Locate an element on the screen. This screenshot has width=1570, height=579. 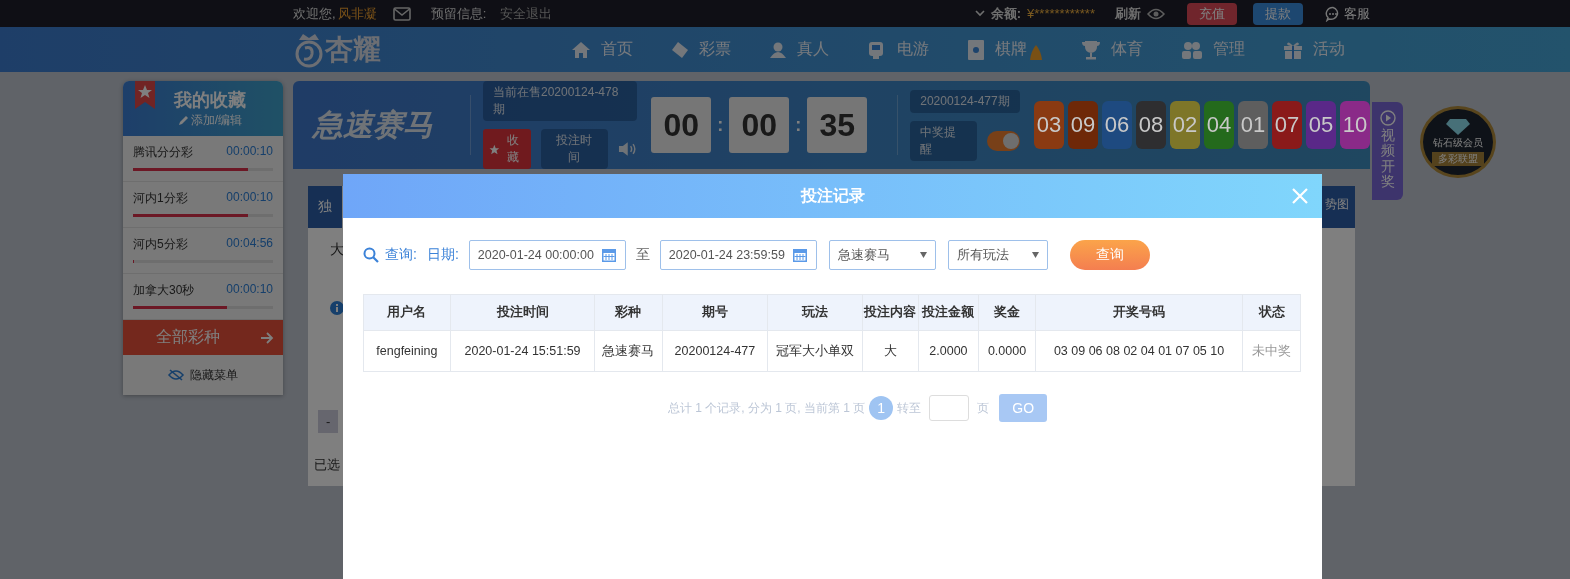
result-number: 03 is located at coordinates (1049, 125).